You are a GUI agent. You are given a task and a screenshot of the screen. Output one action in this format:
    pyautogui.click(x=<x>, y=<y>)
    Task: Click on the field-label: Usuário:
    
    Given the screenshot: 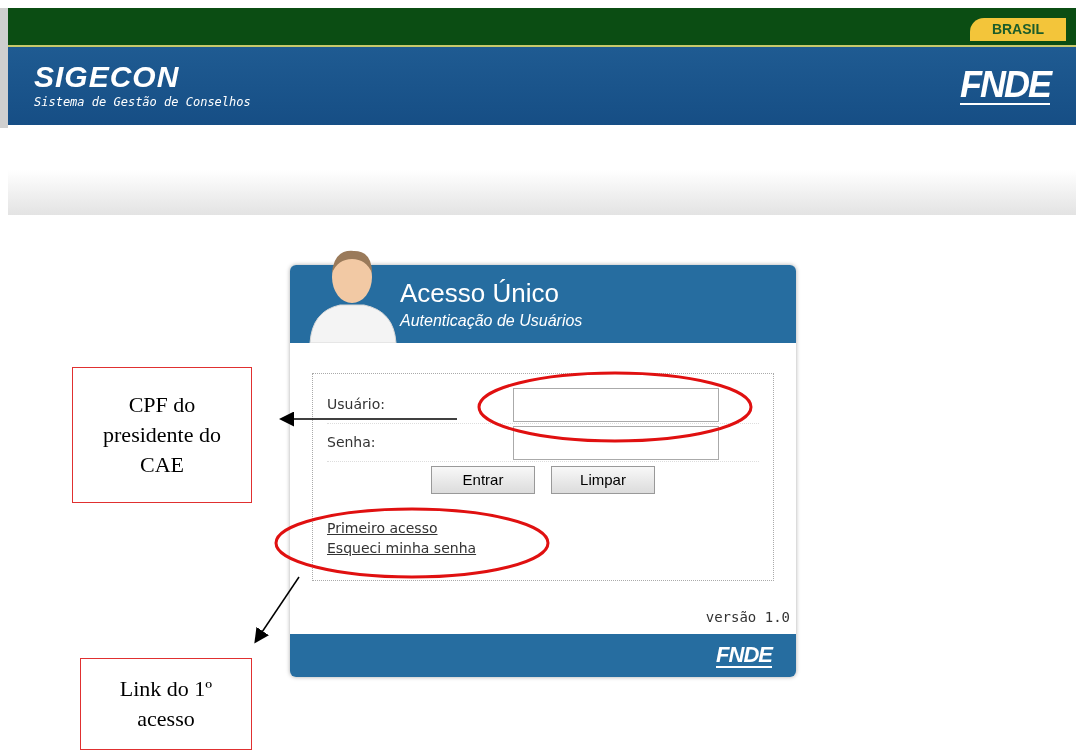 What is the action you would take?
    pyautogui.click(x=356, y=404)
    